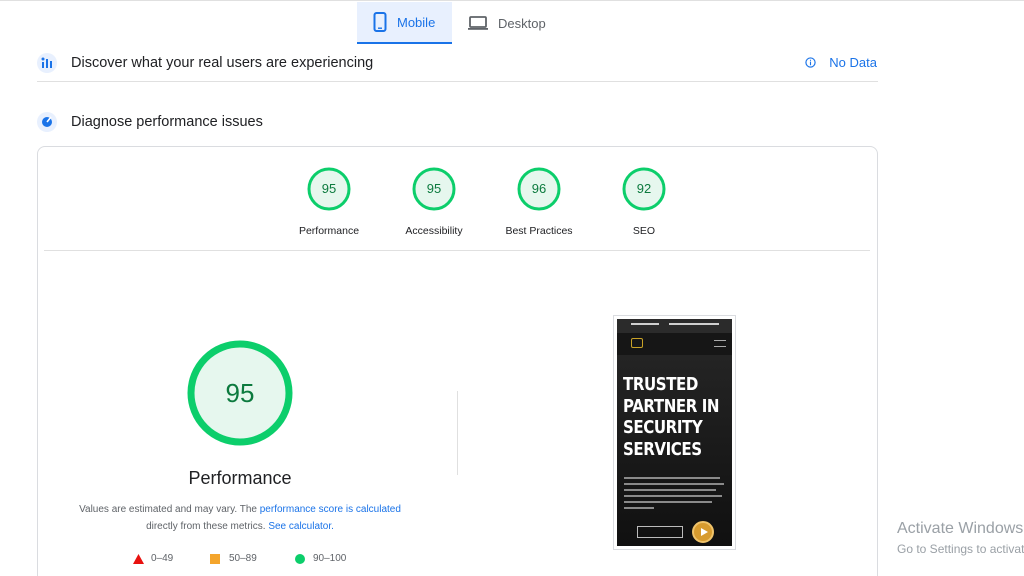  Describe the element at coordinates (329, 231) in the screenshot. I see `gauge-label: Performance` at that location.